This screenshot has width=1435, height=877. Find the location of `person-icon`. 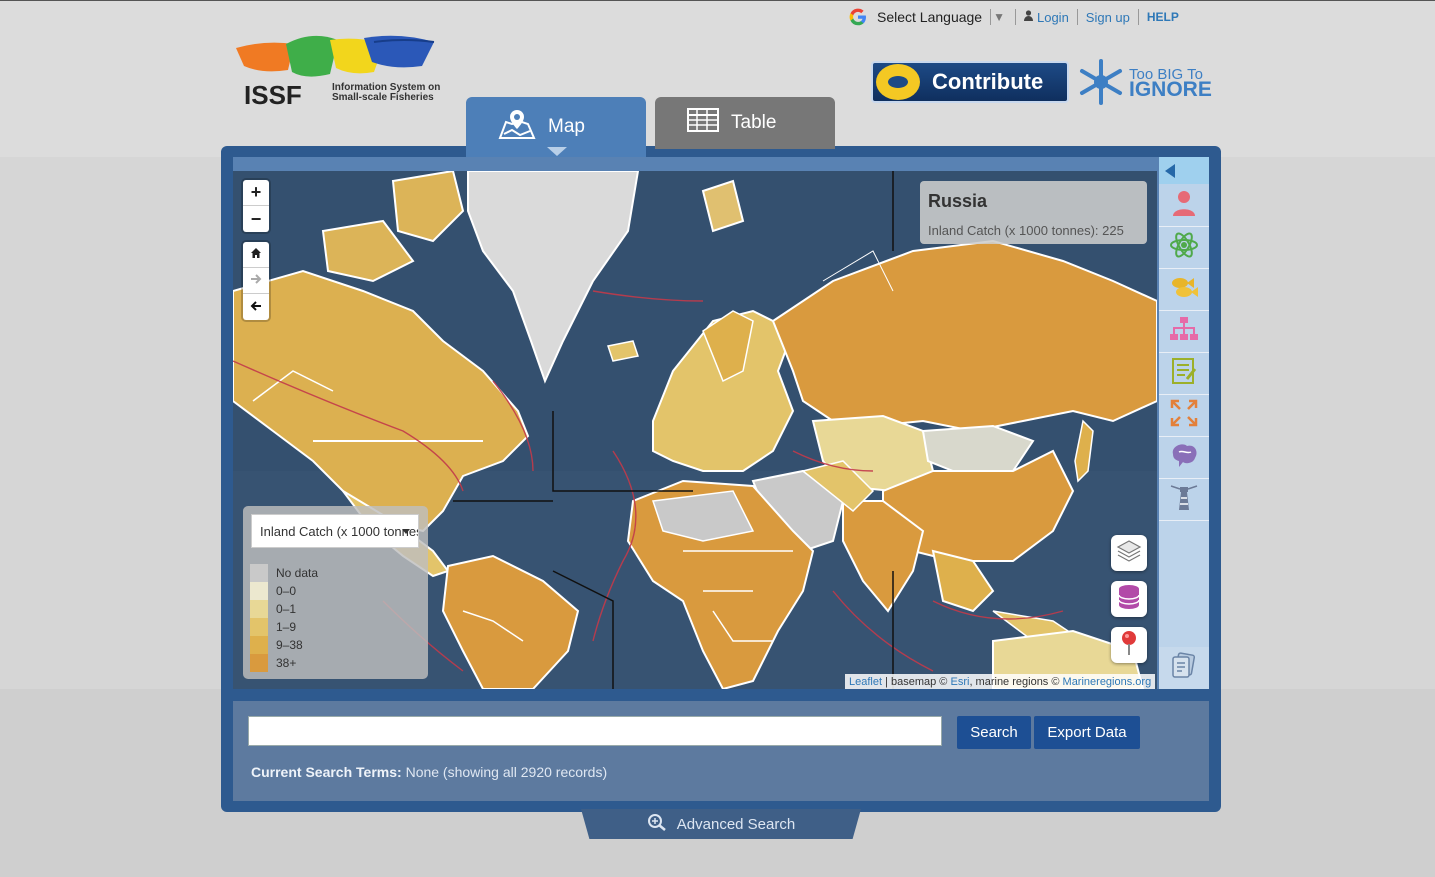

person-icon is located at coordinates (1184, 205).